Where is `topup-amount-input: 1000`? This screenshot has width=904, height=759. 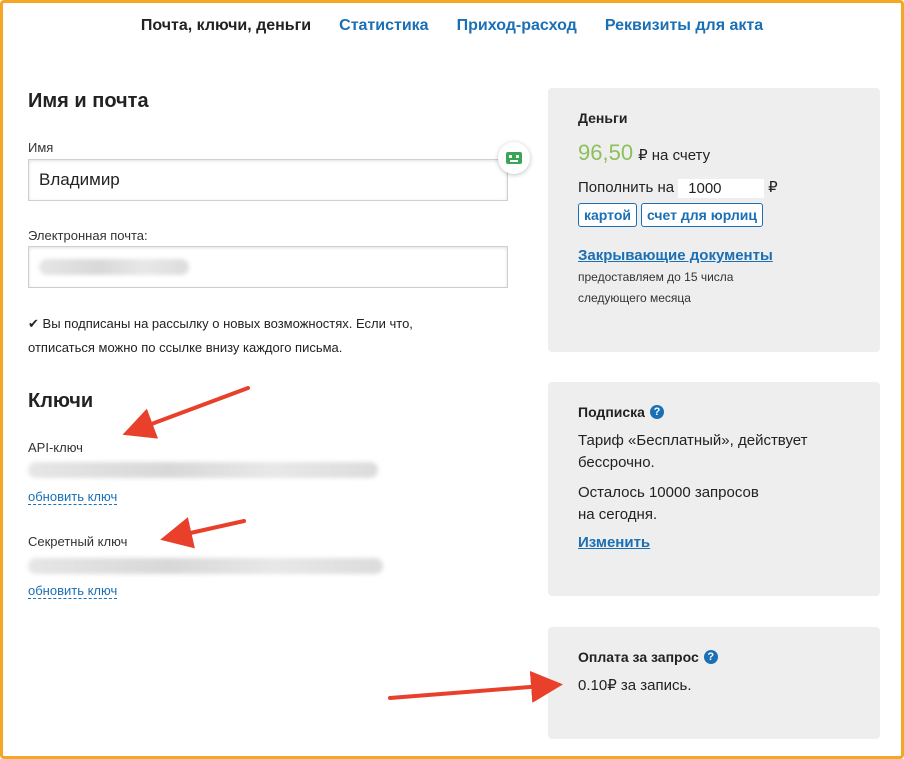 topup-amount-input: 1000 is located at coordinates (721, 188).